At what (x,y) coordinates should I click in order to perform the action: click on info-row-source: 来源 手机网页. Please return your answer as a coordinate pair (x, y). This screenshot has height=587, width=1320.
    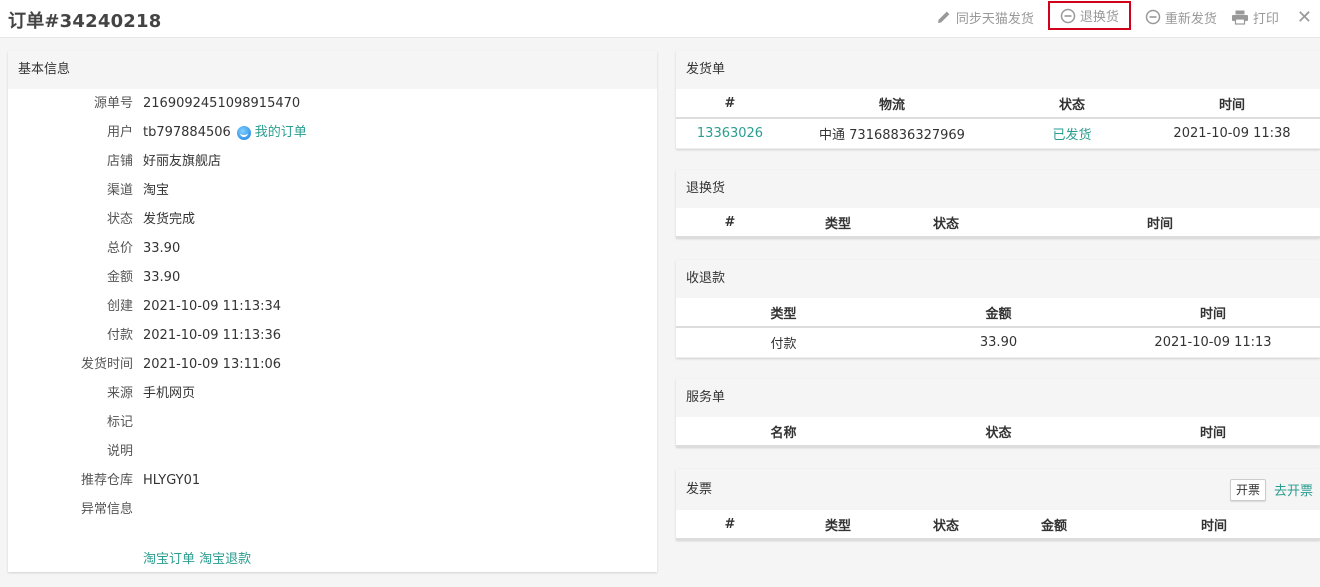
    Looking at the image, I should click on (151, 393).